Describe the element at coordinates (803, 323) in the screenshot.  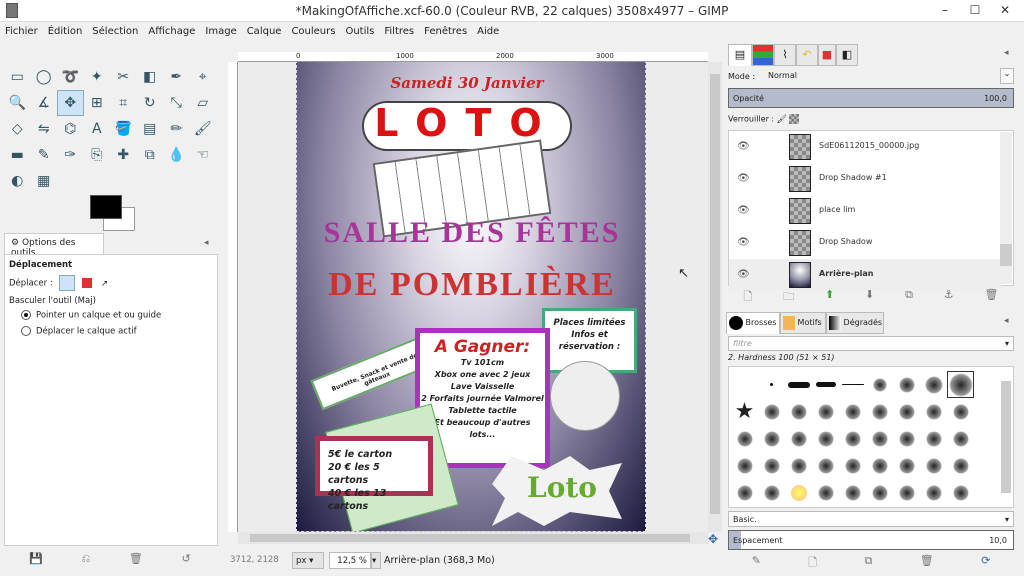
I see `tab-patterns: Motifs` at that location.